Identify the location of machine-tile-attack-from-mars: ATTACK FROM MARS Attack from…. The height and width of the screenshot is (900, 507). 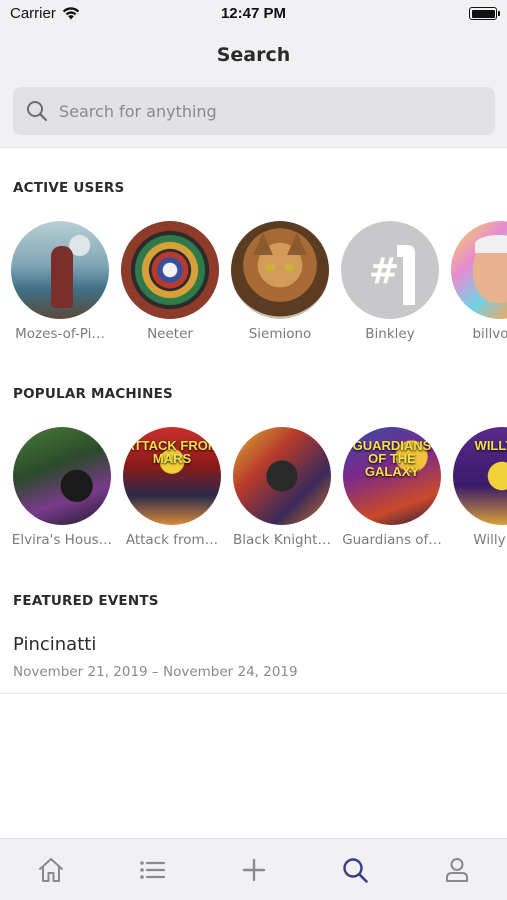
(172, 487).